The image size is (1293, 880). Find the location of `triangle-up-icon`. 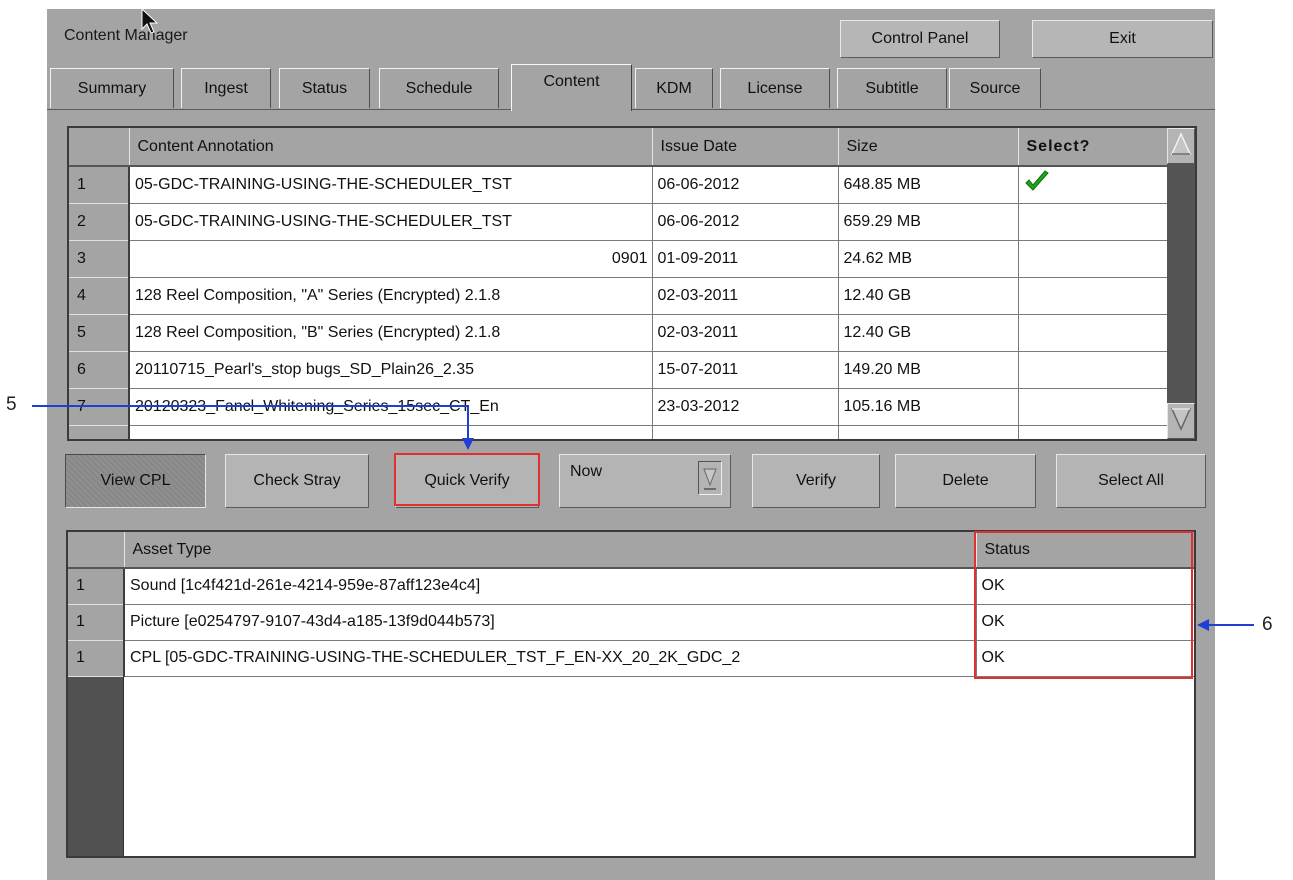

triangle-up-icon is located at coordinates (1181, 146).